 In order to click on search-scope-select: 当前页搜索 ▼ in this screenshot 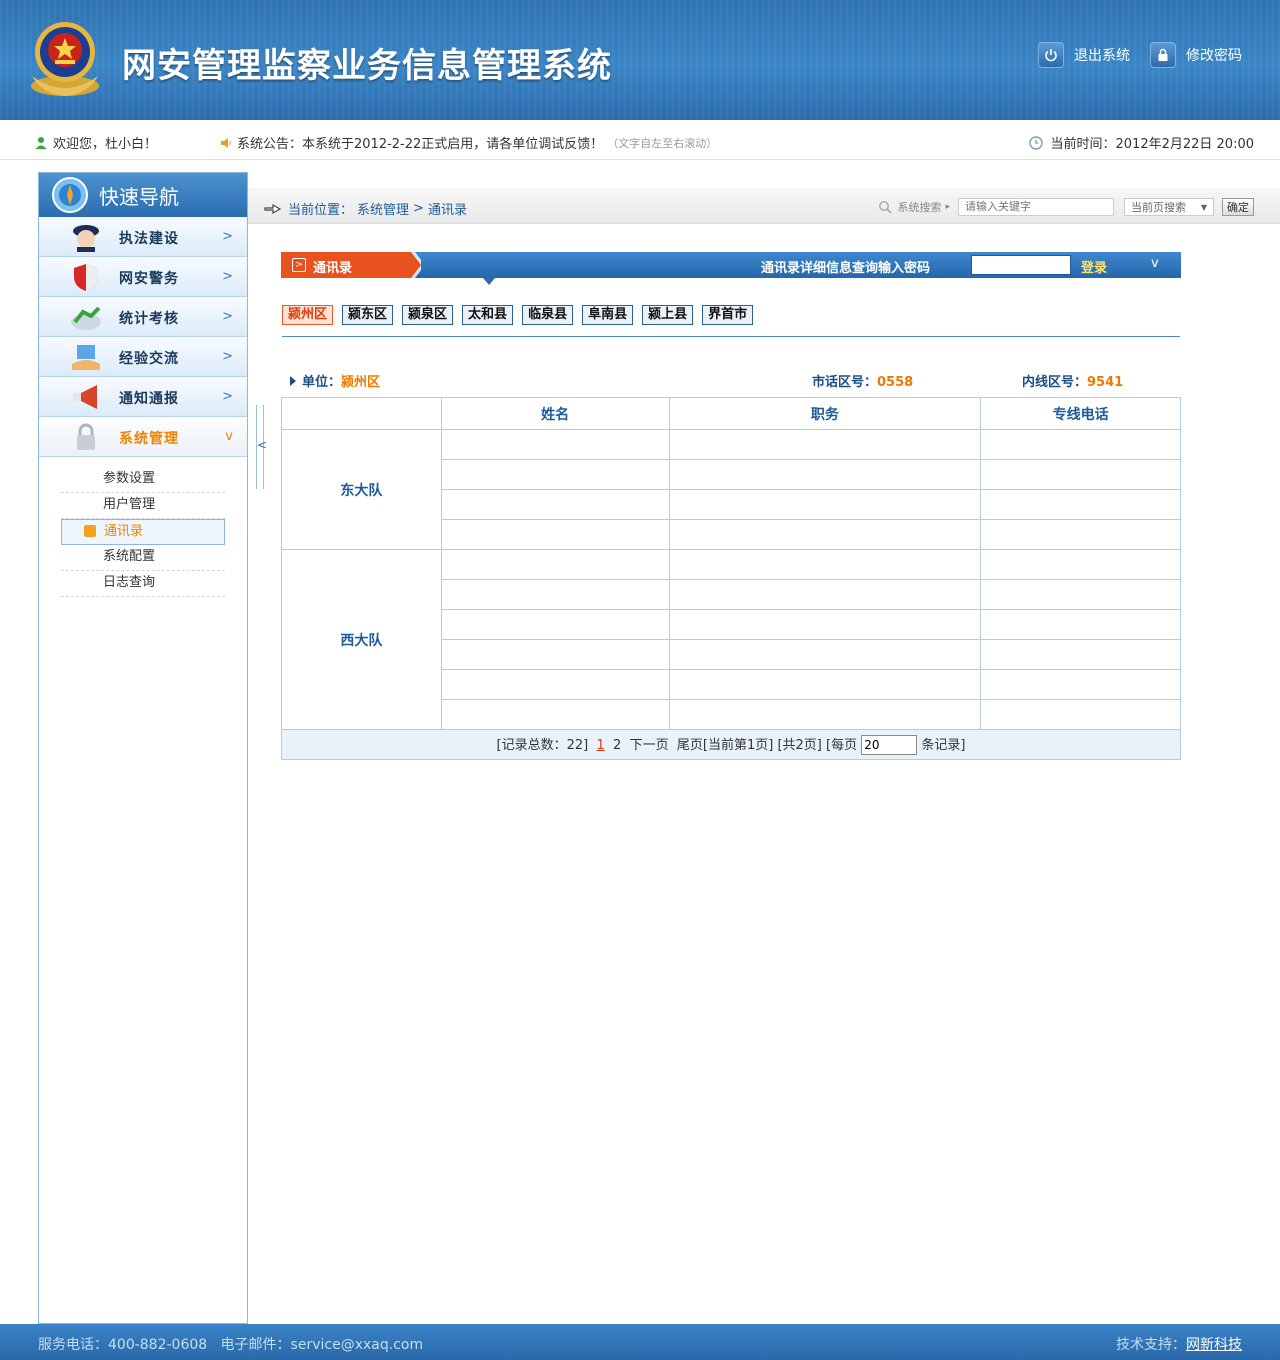, I will do `click(1169, 207)`.